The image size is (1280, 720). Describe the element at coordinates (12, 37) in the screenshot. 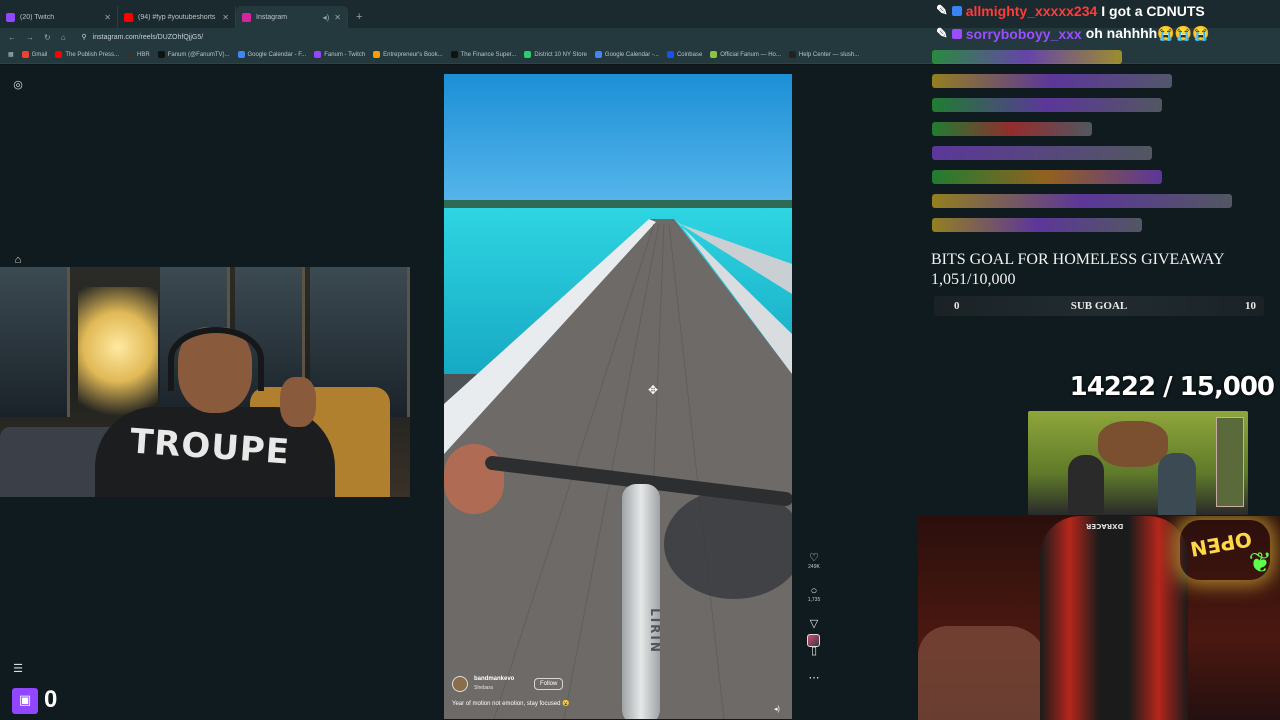

I see `back-icon: ←` at that location.